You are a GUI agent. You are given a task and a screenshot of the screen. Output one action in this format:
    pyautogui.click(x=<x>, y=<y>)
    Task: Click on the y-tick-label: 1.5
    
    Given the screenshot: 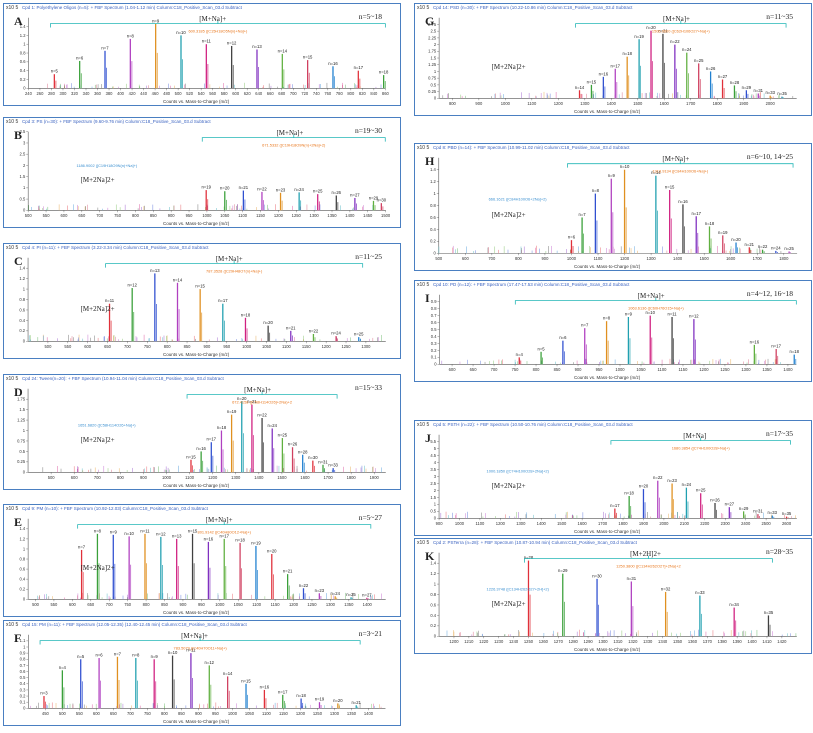 What is the action you would take?
    pyautogui.click(x=433, y=57)
    